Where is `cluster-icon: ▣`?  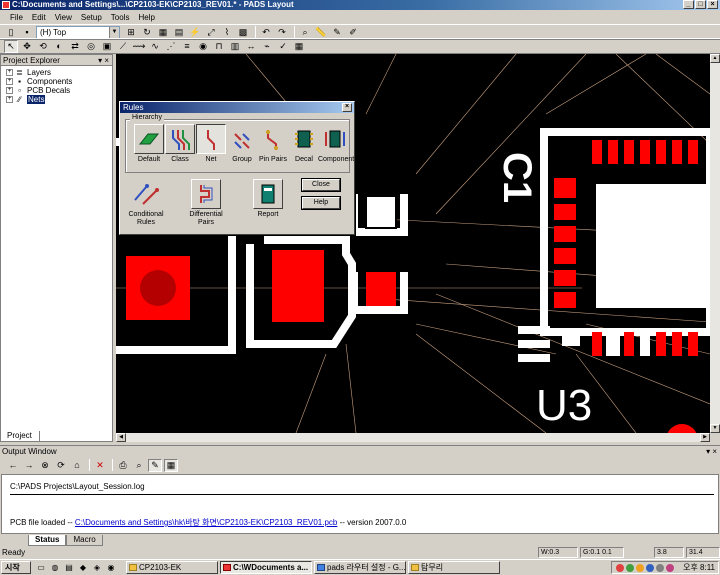 cluster-icon: ▣ is located at coordinates (107, 46).